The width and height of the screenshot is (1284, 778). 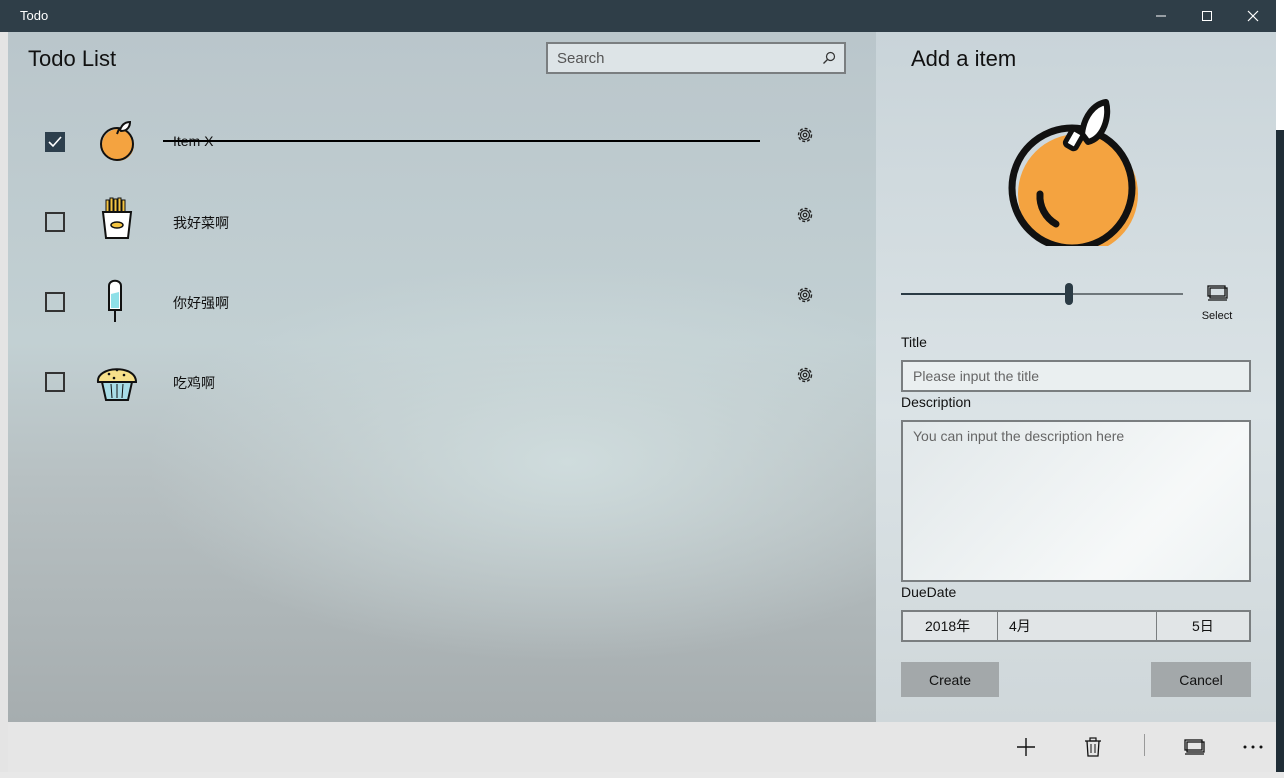 I want to click on due-date-month: 4月, so click(x=1020, y=626).